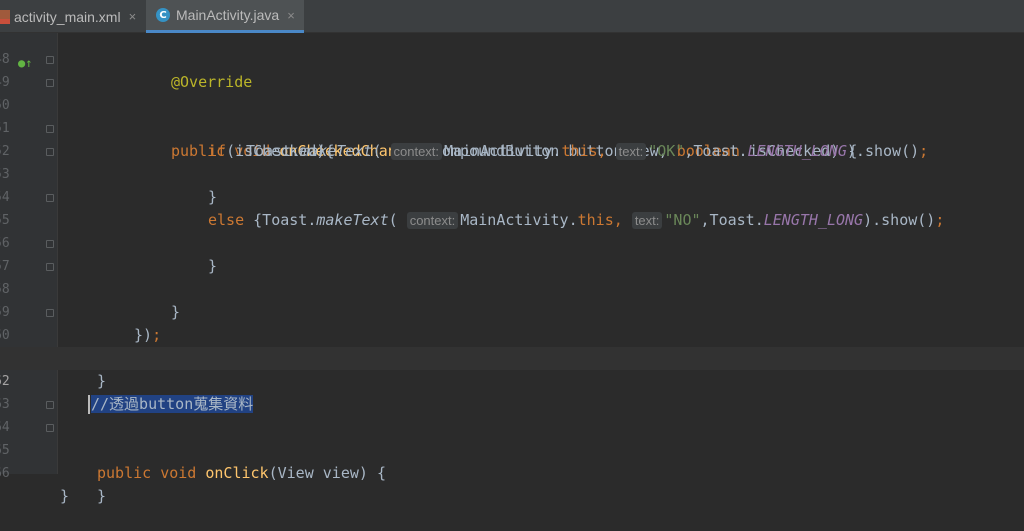 The image size is (1024, 531). What do you see at coordinates (163, 15) in the screenshot?
I see `java-class-icon: C` at bounding box center [163, 15].